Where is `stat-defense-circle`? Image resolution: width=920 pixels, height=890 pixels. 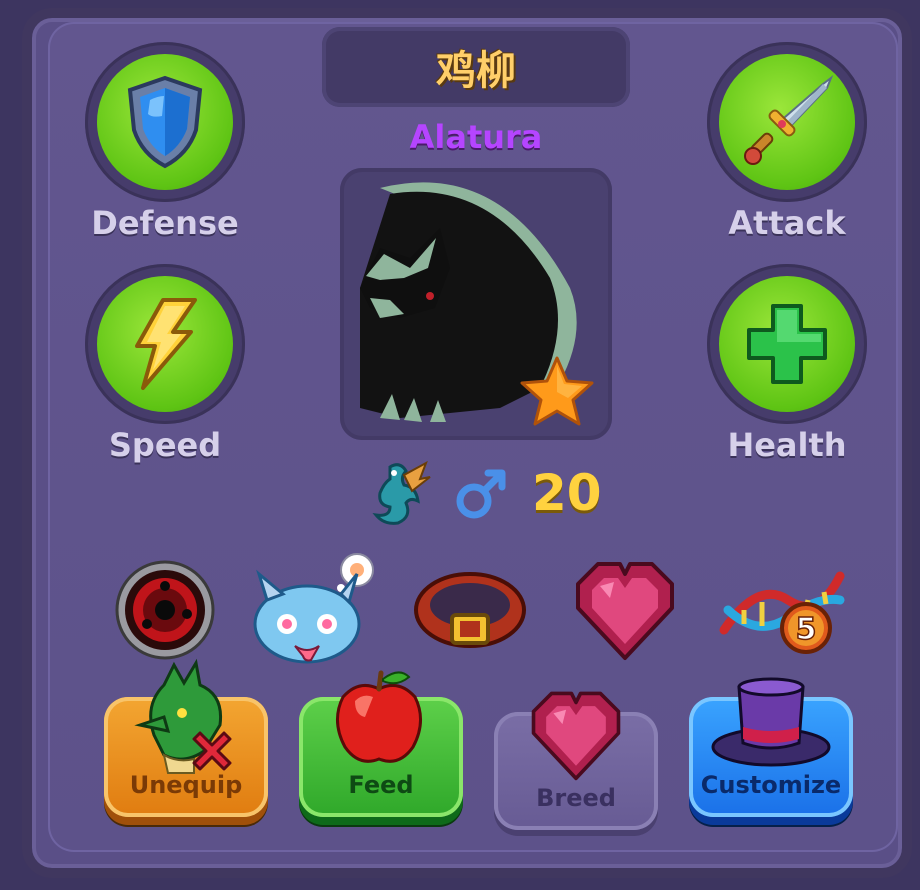 stat-defense-circle is located at coordinates (165, 122).